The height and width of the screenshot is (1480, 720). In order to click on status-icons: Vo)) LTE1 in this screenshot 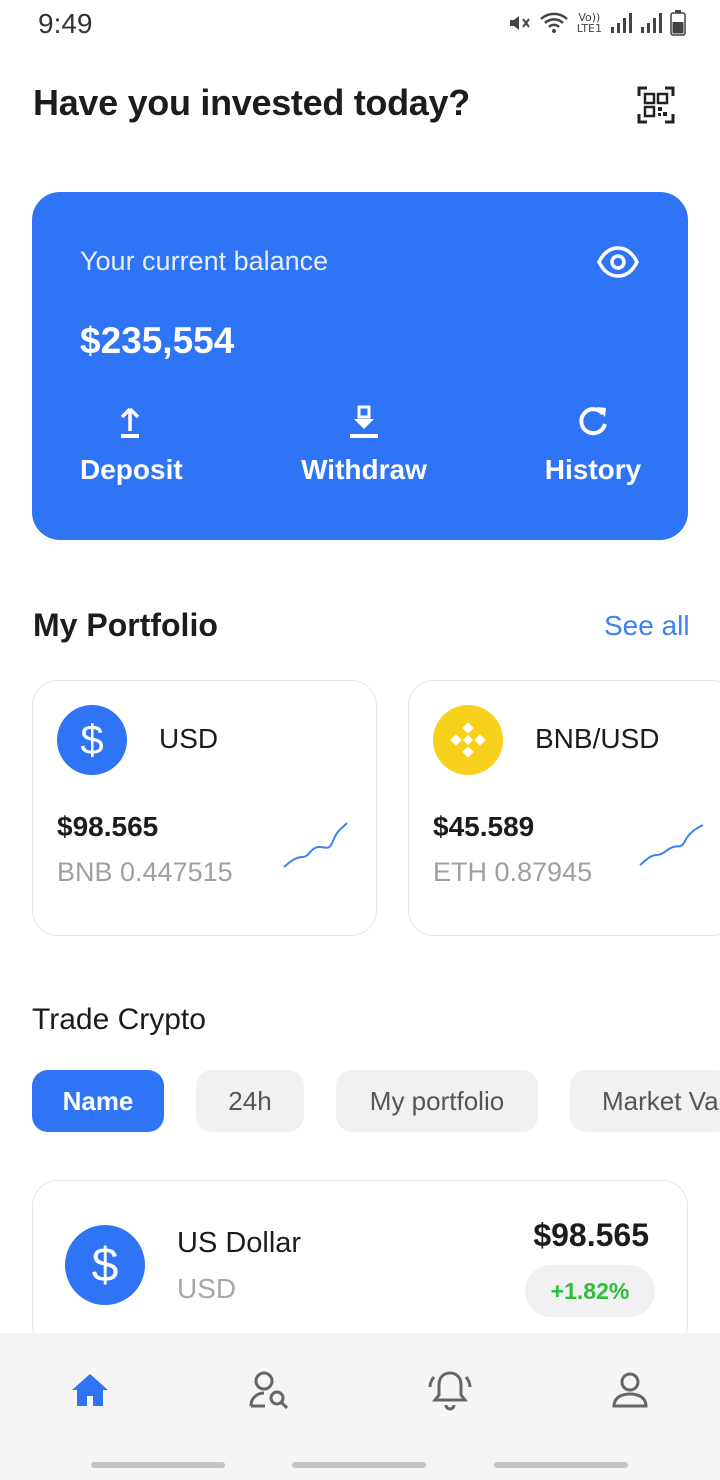, I will do `click(596, 23)`.